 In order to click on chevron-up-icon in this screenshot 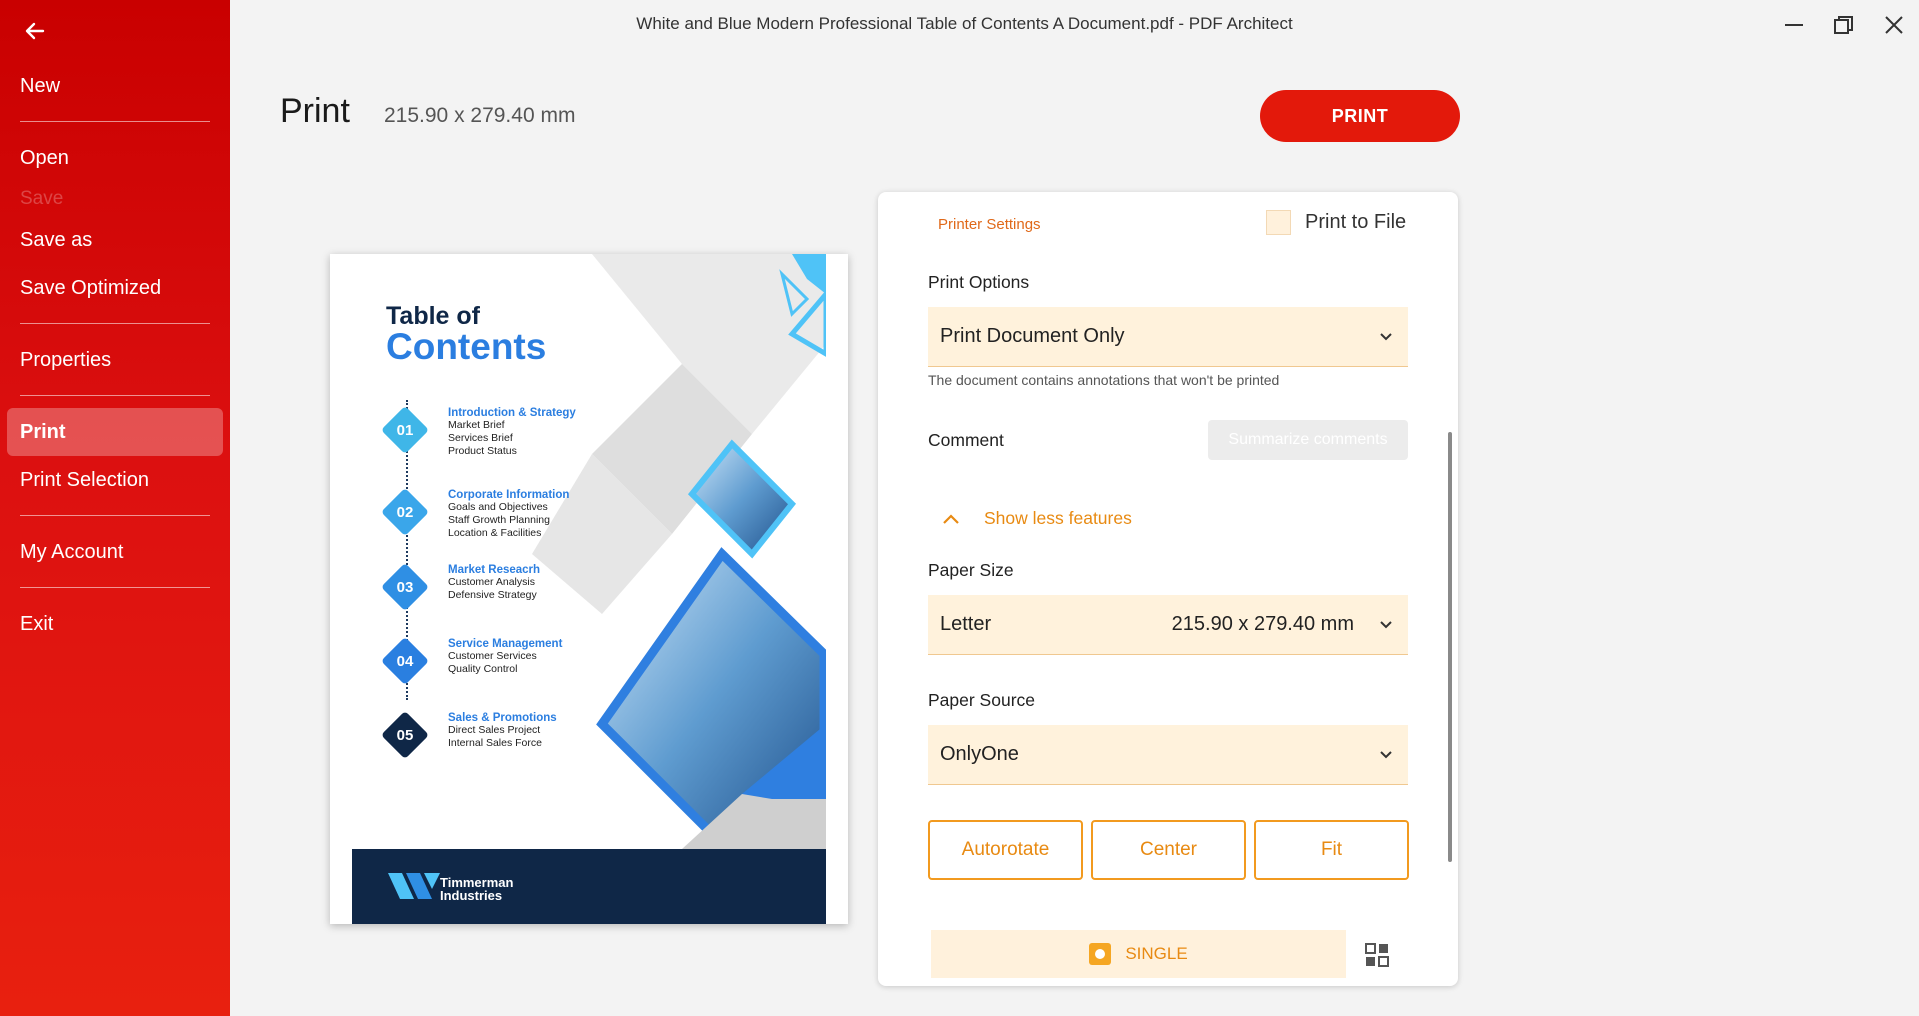, I will do `click(951, 518)`.